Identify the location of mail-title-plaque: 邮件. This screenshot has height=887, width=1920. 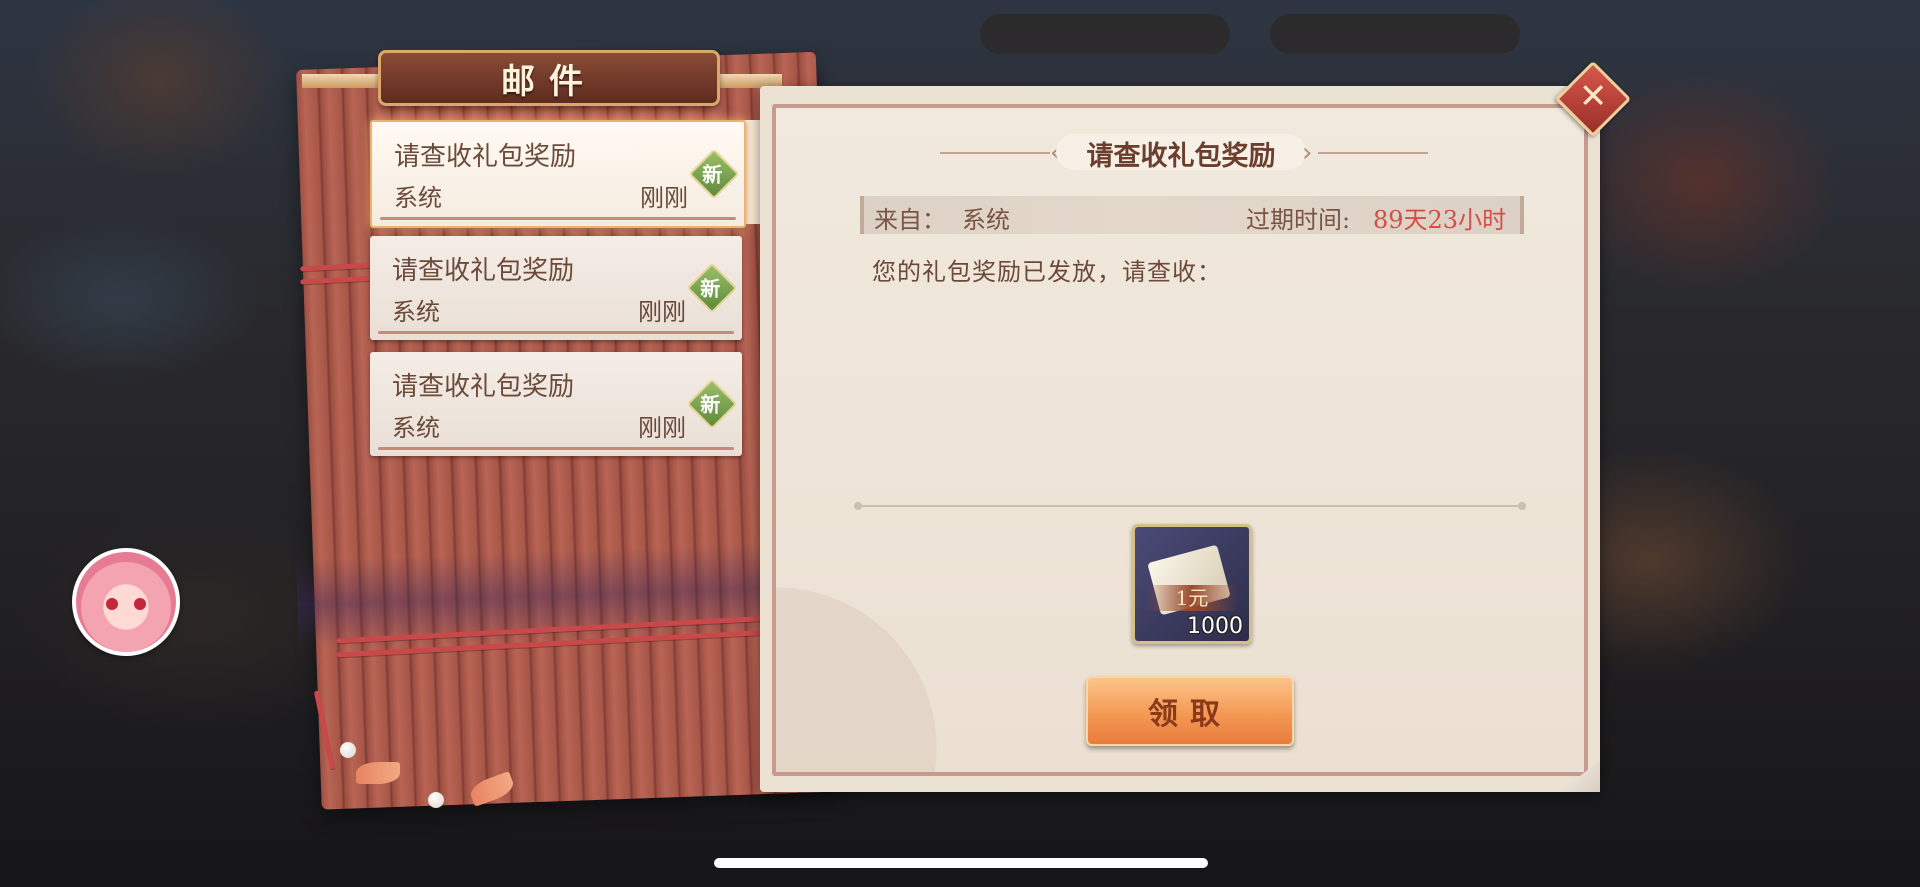
(549, 78).